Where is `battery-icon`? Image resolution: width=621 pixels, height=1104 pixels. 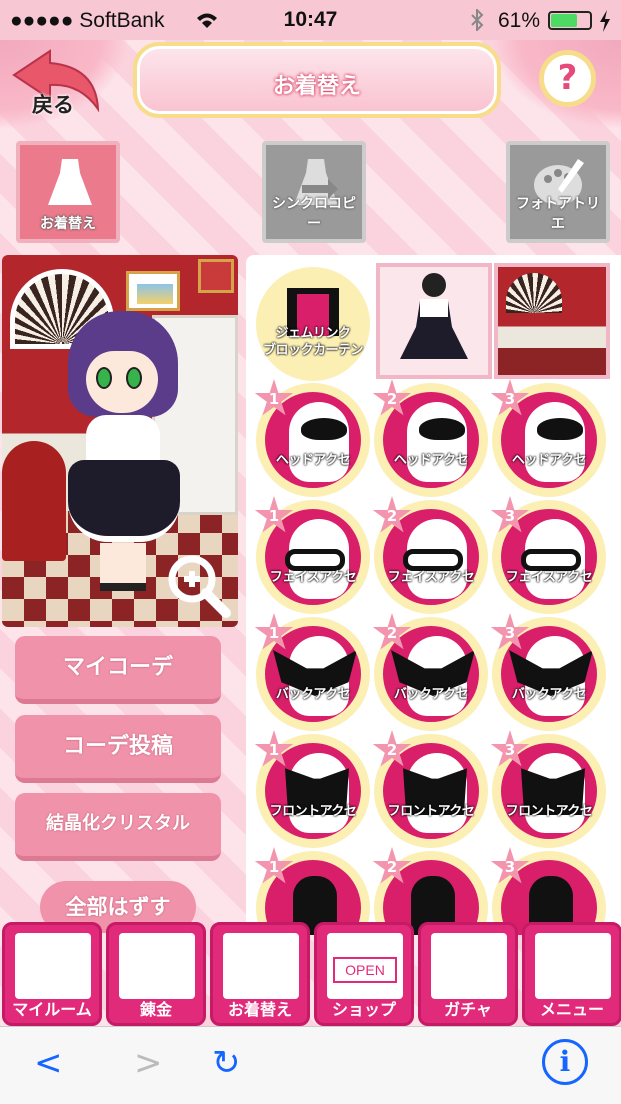
battery-icon is located at coordinates (570, 20).